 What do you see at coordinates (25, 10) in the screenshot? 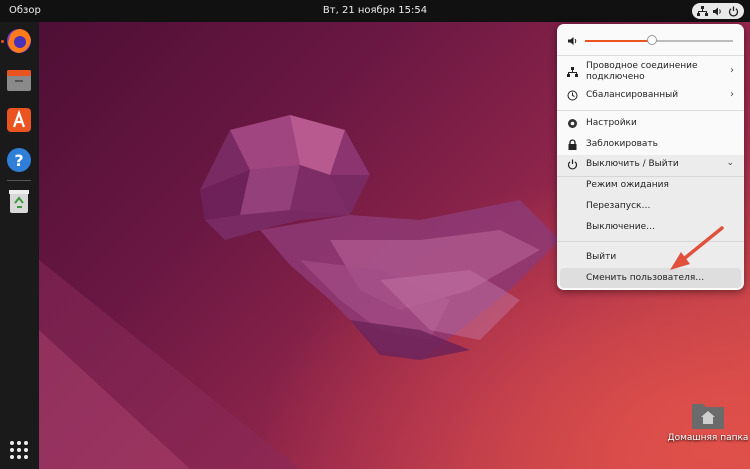
I see `activities-button: Обзор` at bounding box center [25, 10].